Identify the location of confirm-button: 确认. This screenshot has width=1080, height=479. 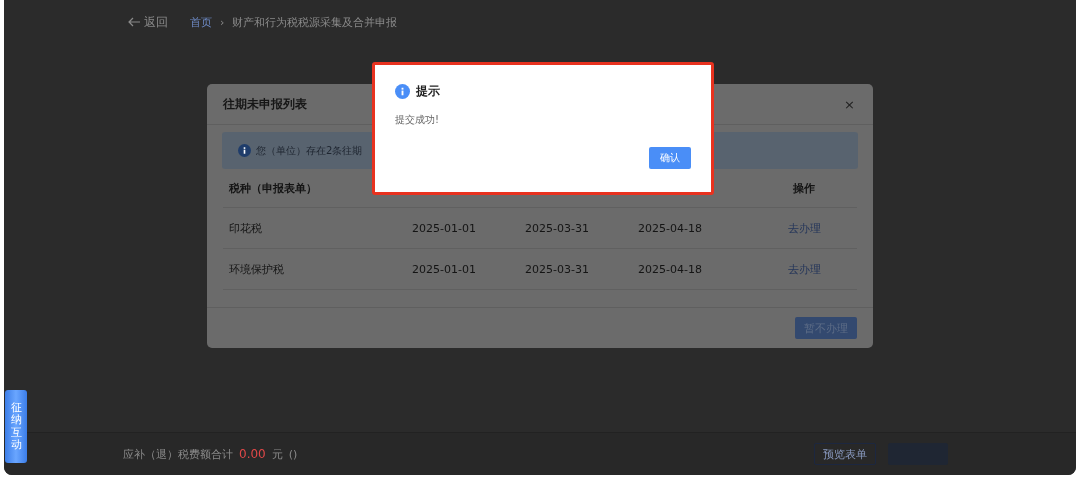
(670, 158).